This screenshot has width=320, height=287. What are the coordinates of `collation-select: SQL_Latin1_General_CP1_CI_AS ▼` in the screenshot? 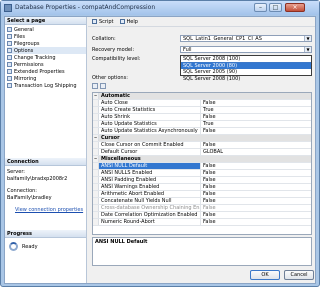 It's located at (246, 38).